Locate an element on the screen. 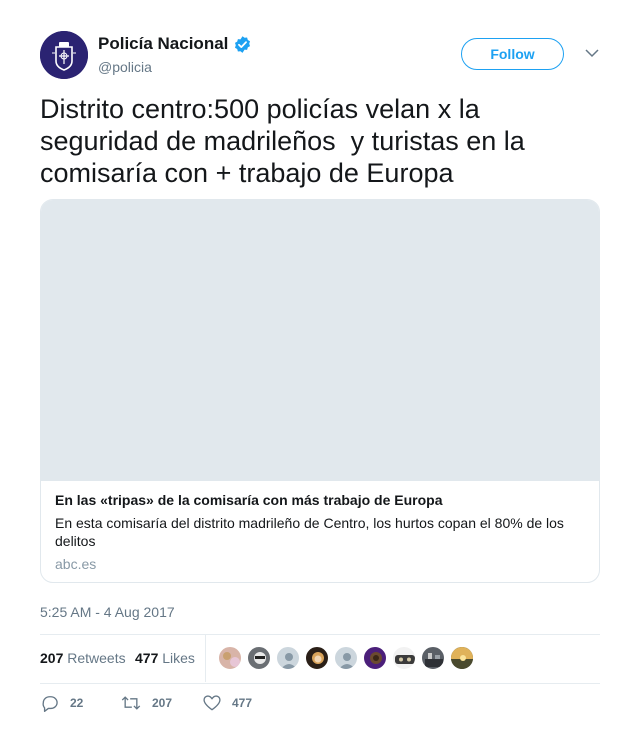  account-handle: @policia is located at coordinates (125, 67).